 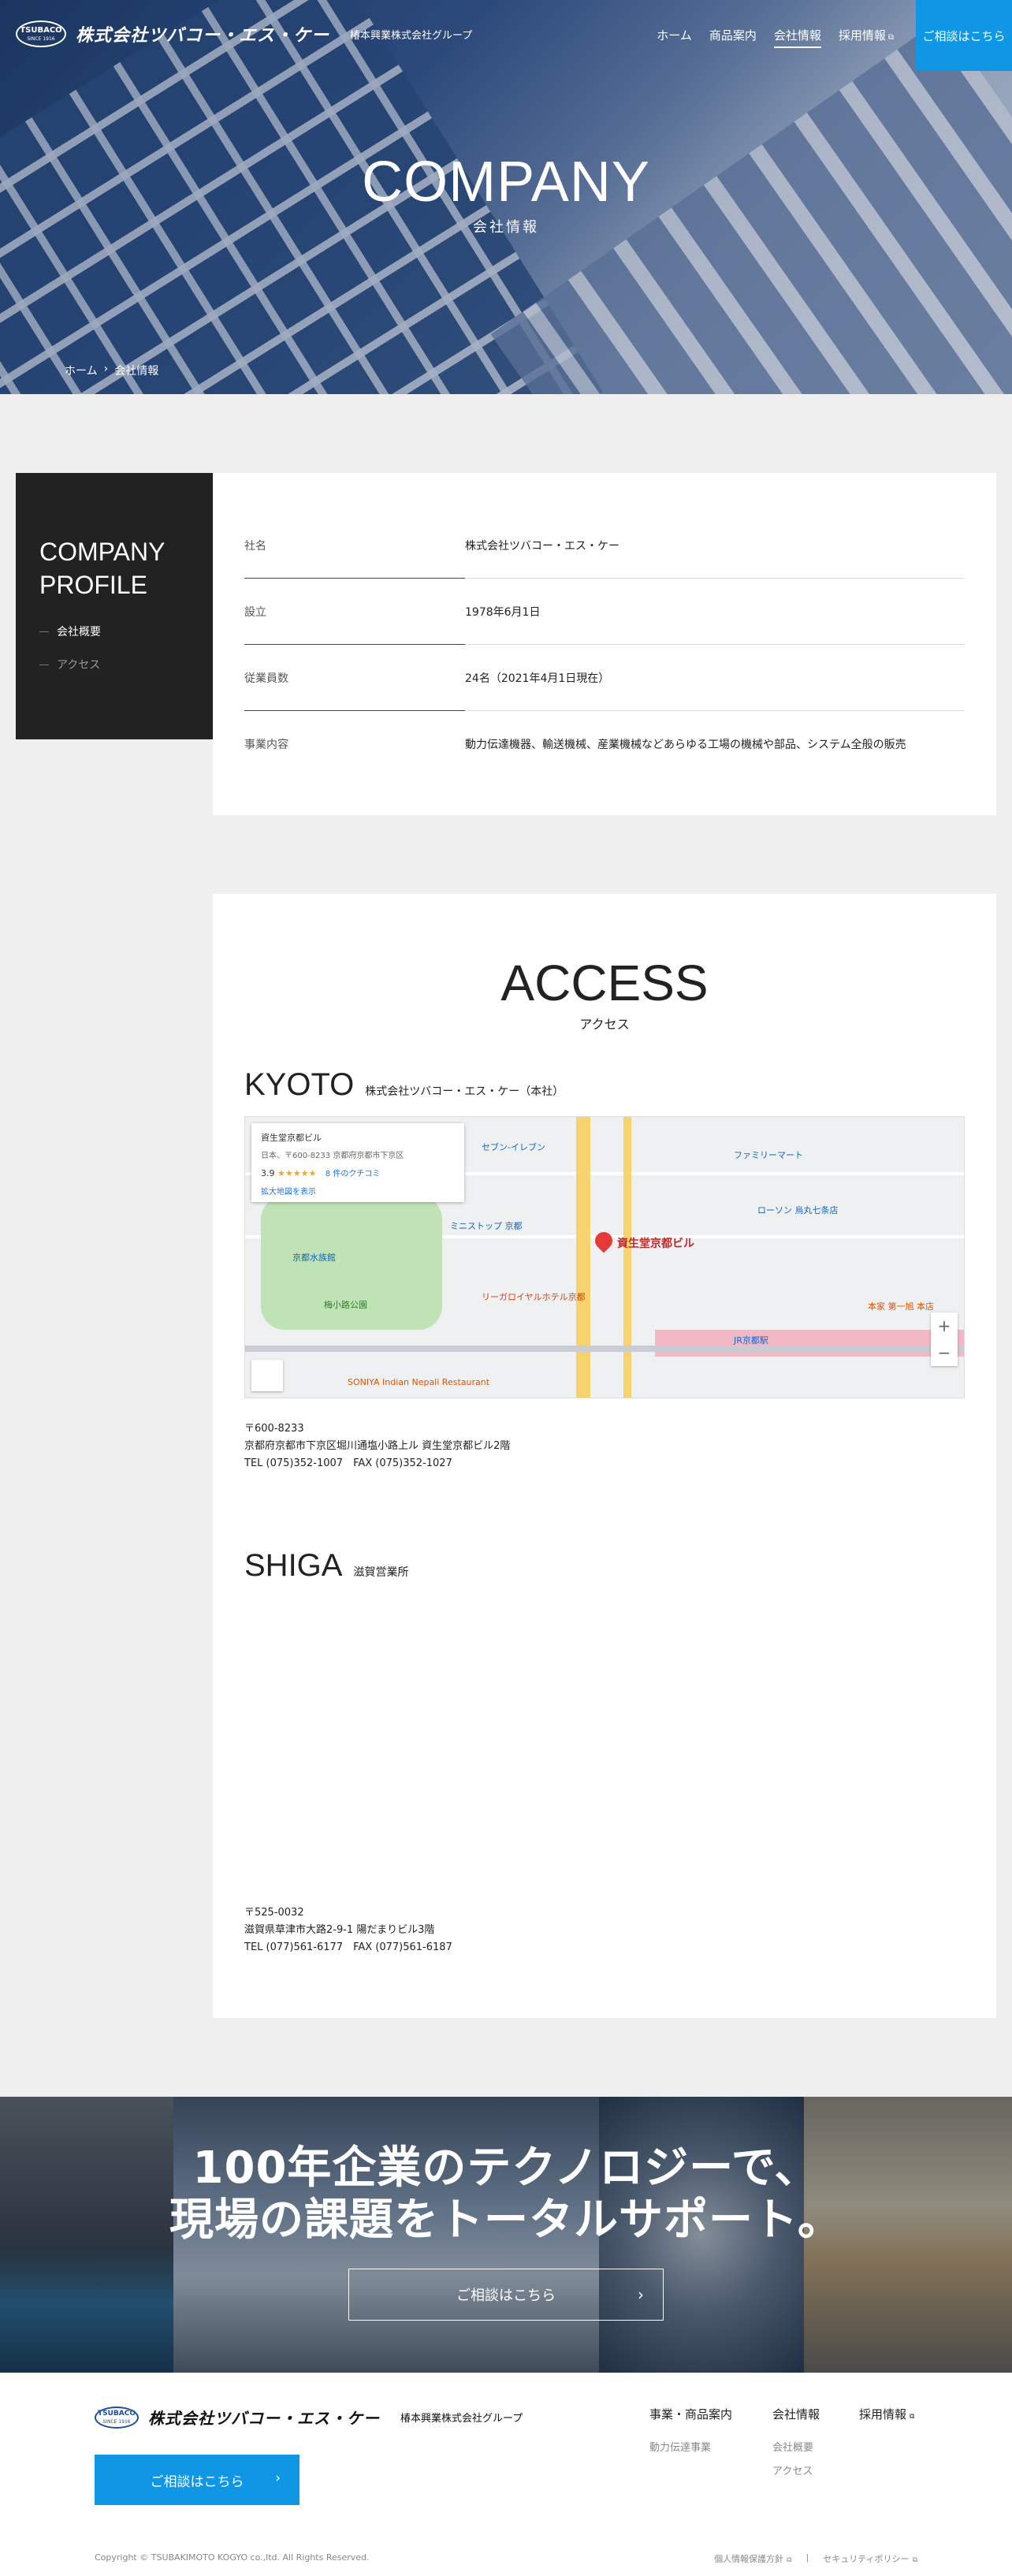 I want to click on rating-stars-icon: ★★★★★, so click(x=297, y=1173).